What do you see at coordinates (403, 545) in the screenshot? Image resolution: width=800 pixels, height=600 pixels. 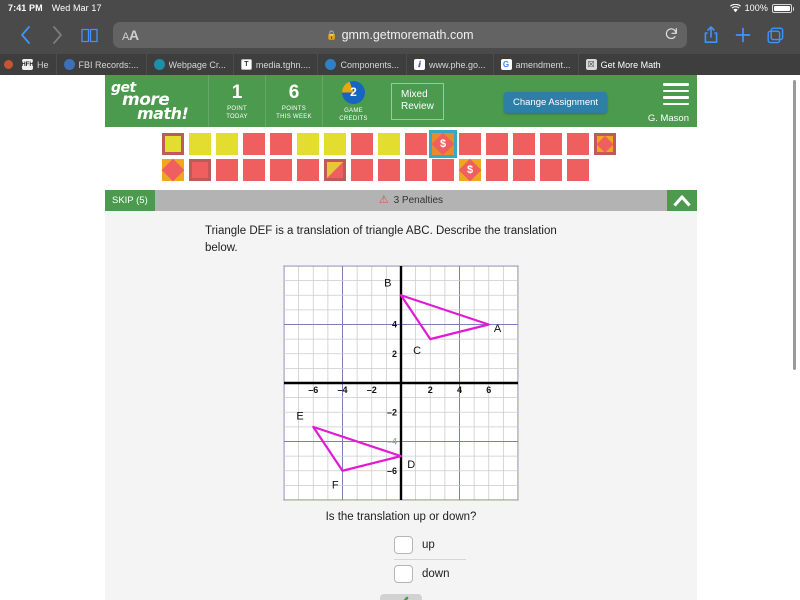 I see `checkbox-up` at bounding box center [403, 545].